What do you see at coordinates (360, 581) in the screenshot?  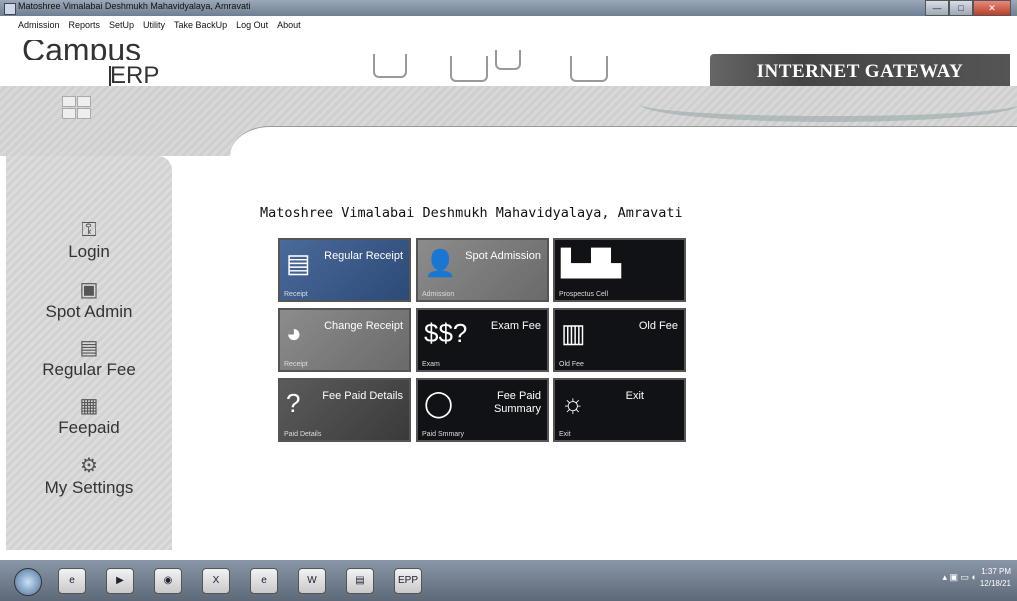 I see `app-window-icon: ▤` at bounding box center [360, 581].